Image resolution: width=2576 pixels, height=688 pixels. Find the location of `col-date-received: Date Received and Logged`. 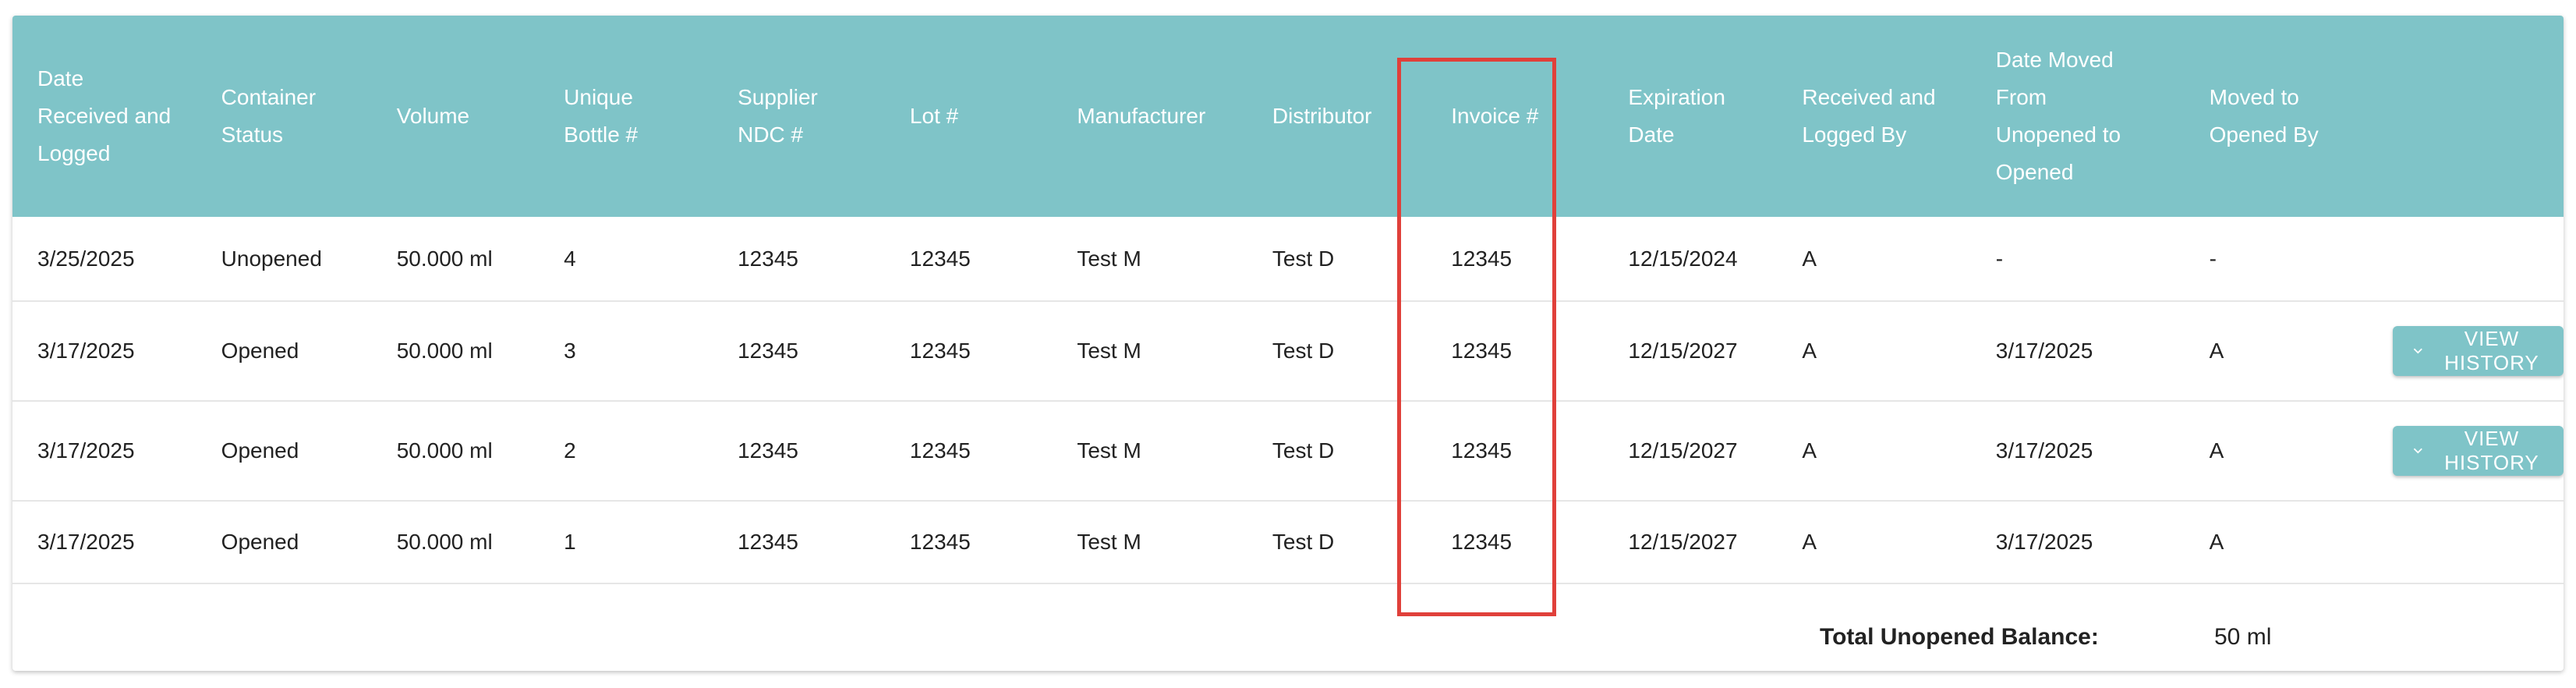

col-date-received: Date Received and Logged is located at coordinates (104, 117).